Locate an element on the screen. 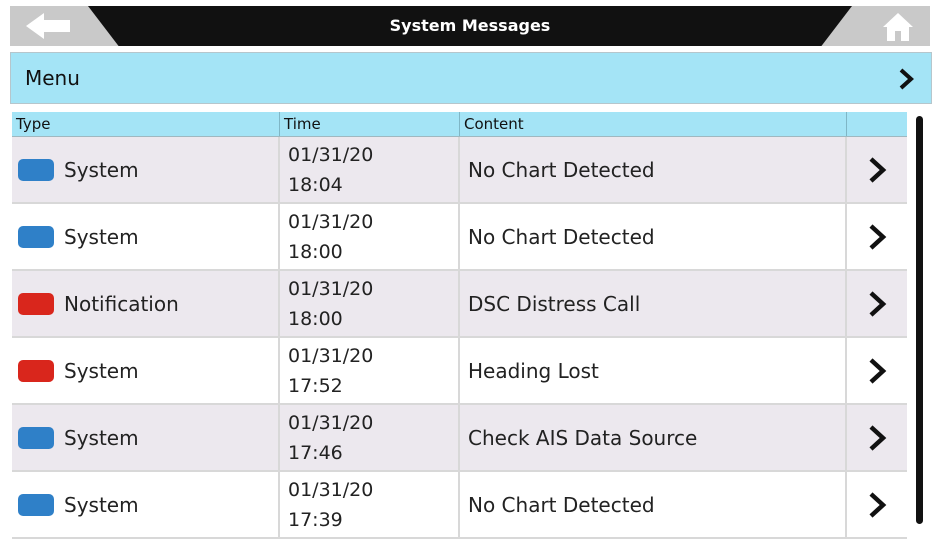 This screenshot has height=539, width=940. time-text: 18:04 is located at coordinates (315, 184).